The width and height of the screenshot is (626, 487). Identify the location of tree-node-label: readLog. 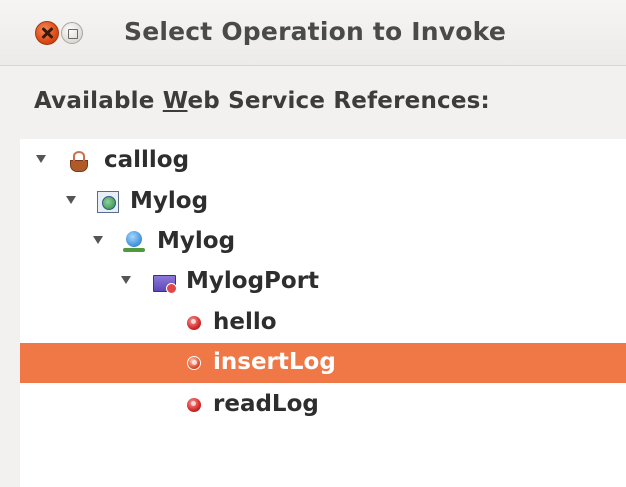
(266, 404).